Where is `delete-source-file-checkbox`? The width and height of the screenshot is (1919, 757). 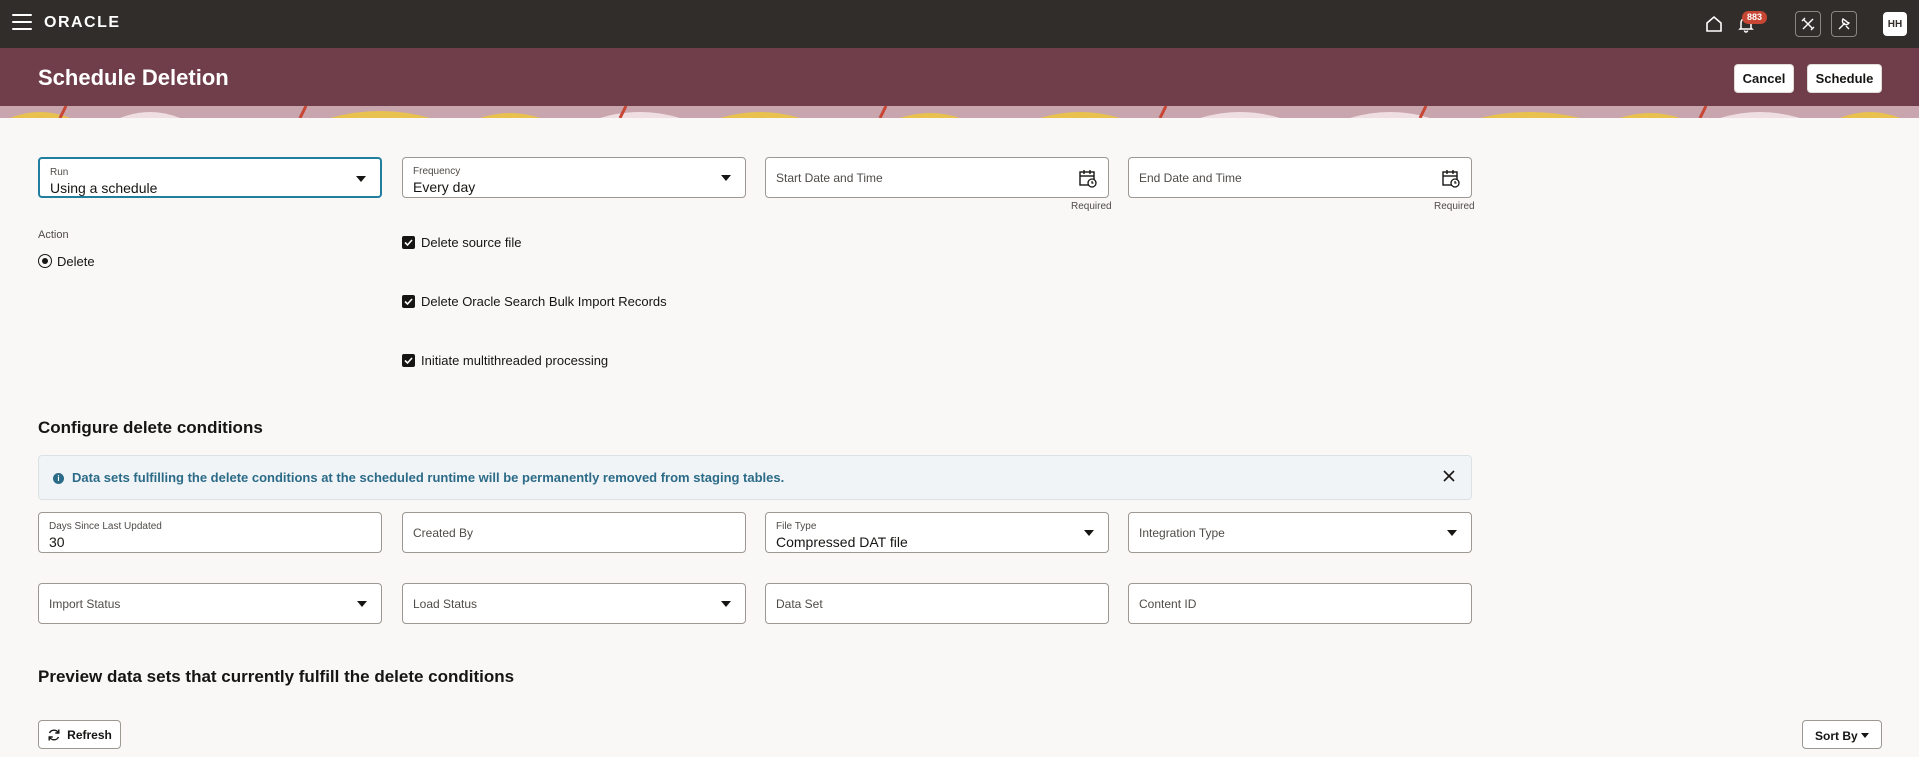 delete-source-file-checkbox is located at coordinates (408, 242).